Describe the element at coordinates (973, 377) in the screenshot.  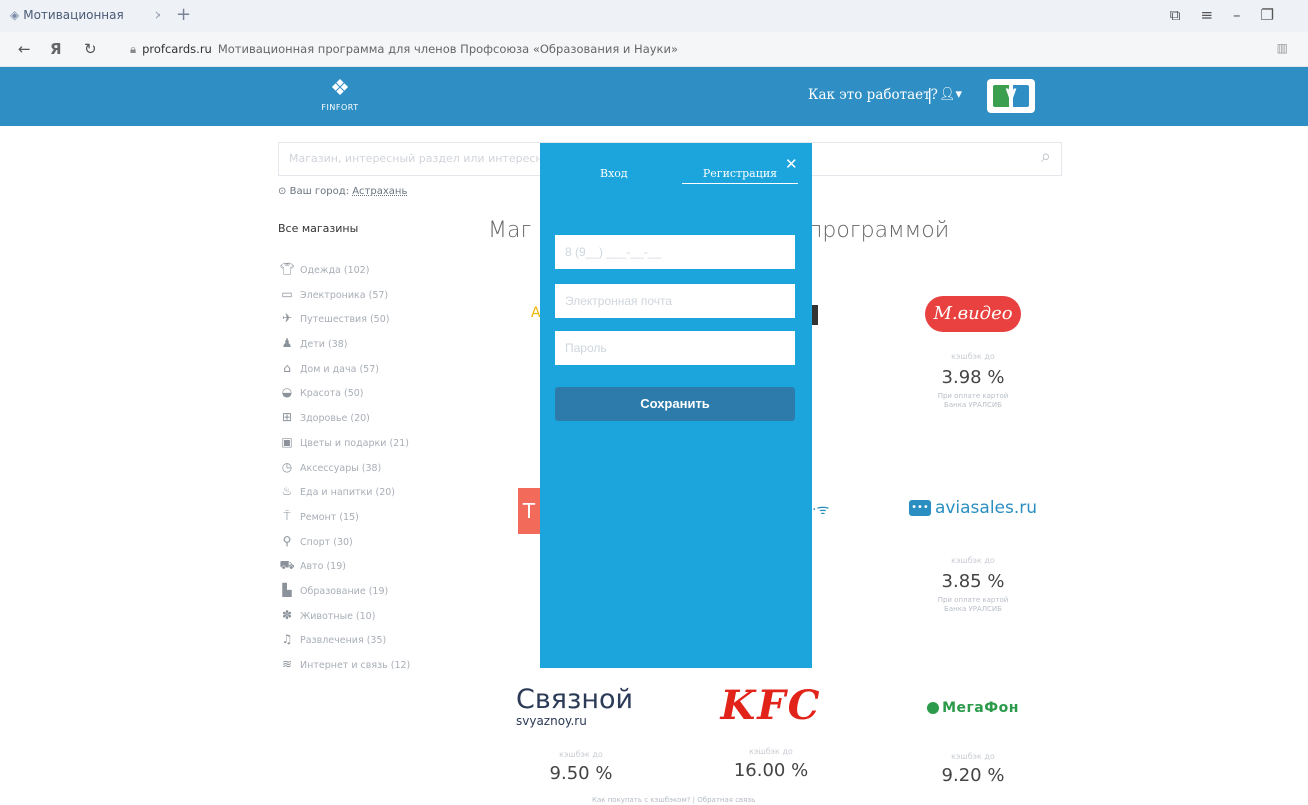
I see `cashback-value: 3.98 %` at that location.